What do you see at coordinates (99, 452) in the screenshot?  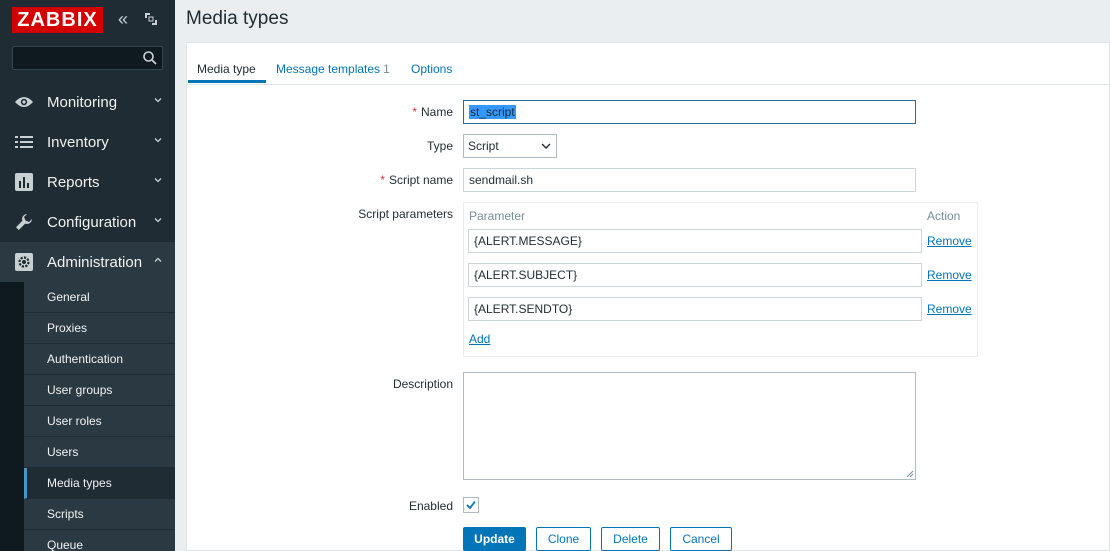 I see `submenu-item-users: Users` at bounding box center [99, 452].